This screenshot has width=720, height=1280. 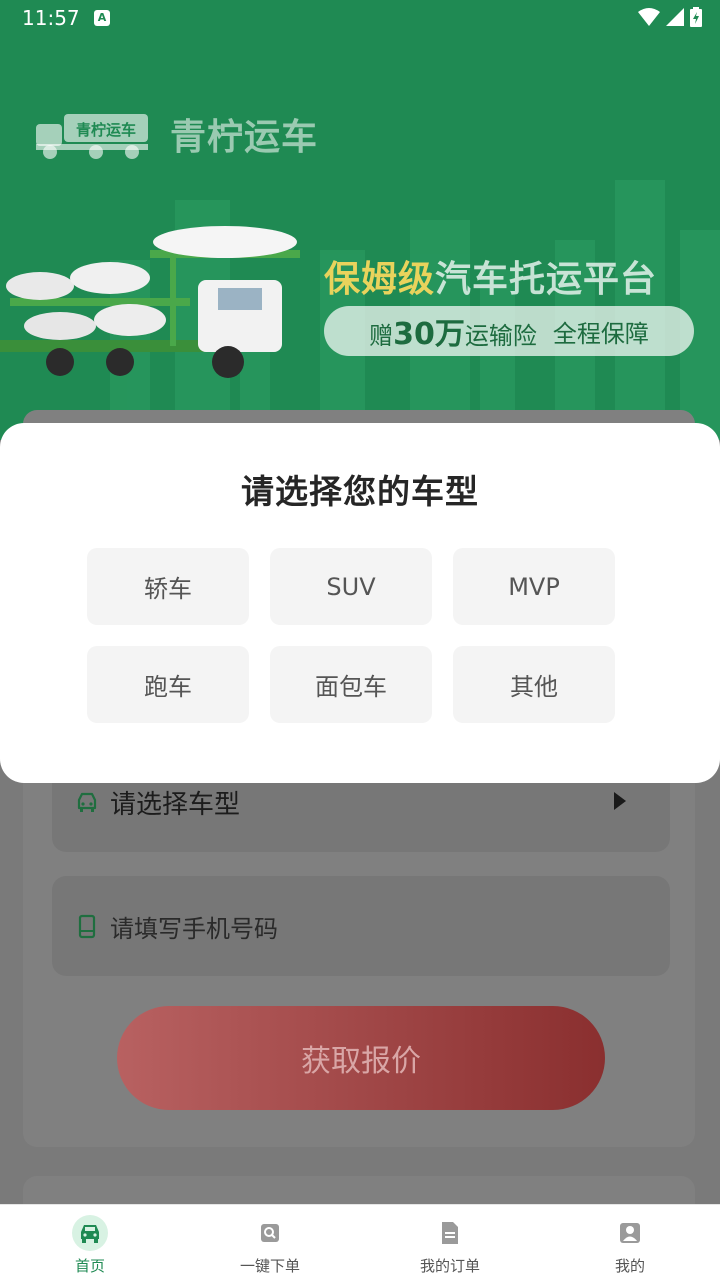 I want to click on nav-my-orders-label: 我的订单, so click(x=449, y=1266).